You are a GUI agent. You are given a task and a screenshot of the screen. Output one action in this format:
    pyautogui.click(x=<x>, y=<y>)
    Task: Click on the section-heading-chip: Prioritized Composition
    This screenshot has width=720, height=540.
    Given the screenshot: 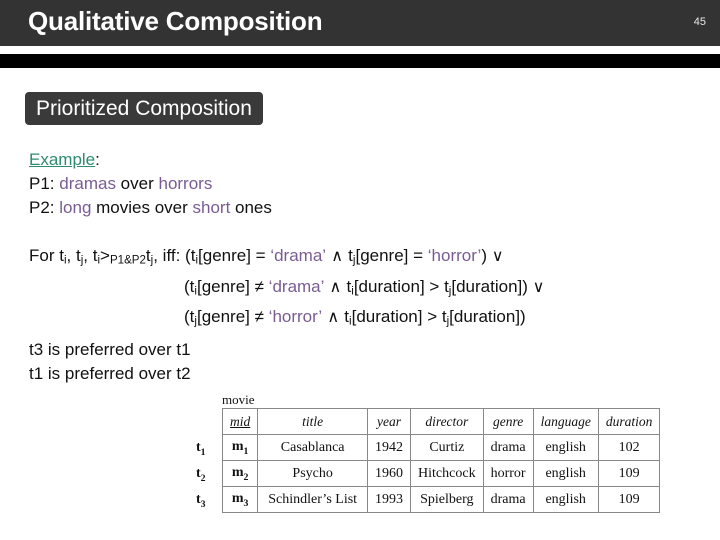 What is the action you would take?
    pyautogui.click(x=144, y=108)
    